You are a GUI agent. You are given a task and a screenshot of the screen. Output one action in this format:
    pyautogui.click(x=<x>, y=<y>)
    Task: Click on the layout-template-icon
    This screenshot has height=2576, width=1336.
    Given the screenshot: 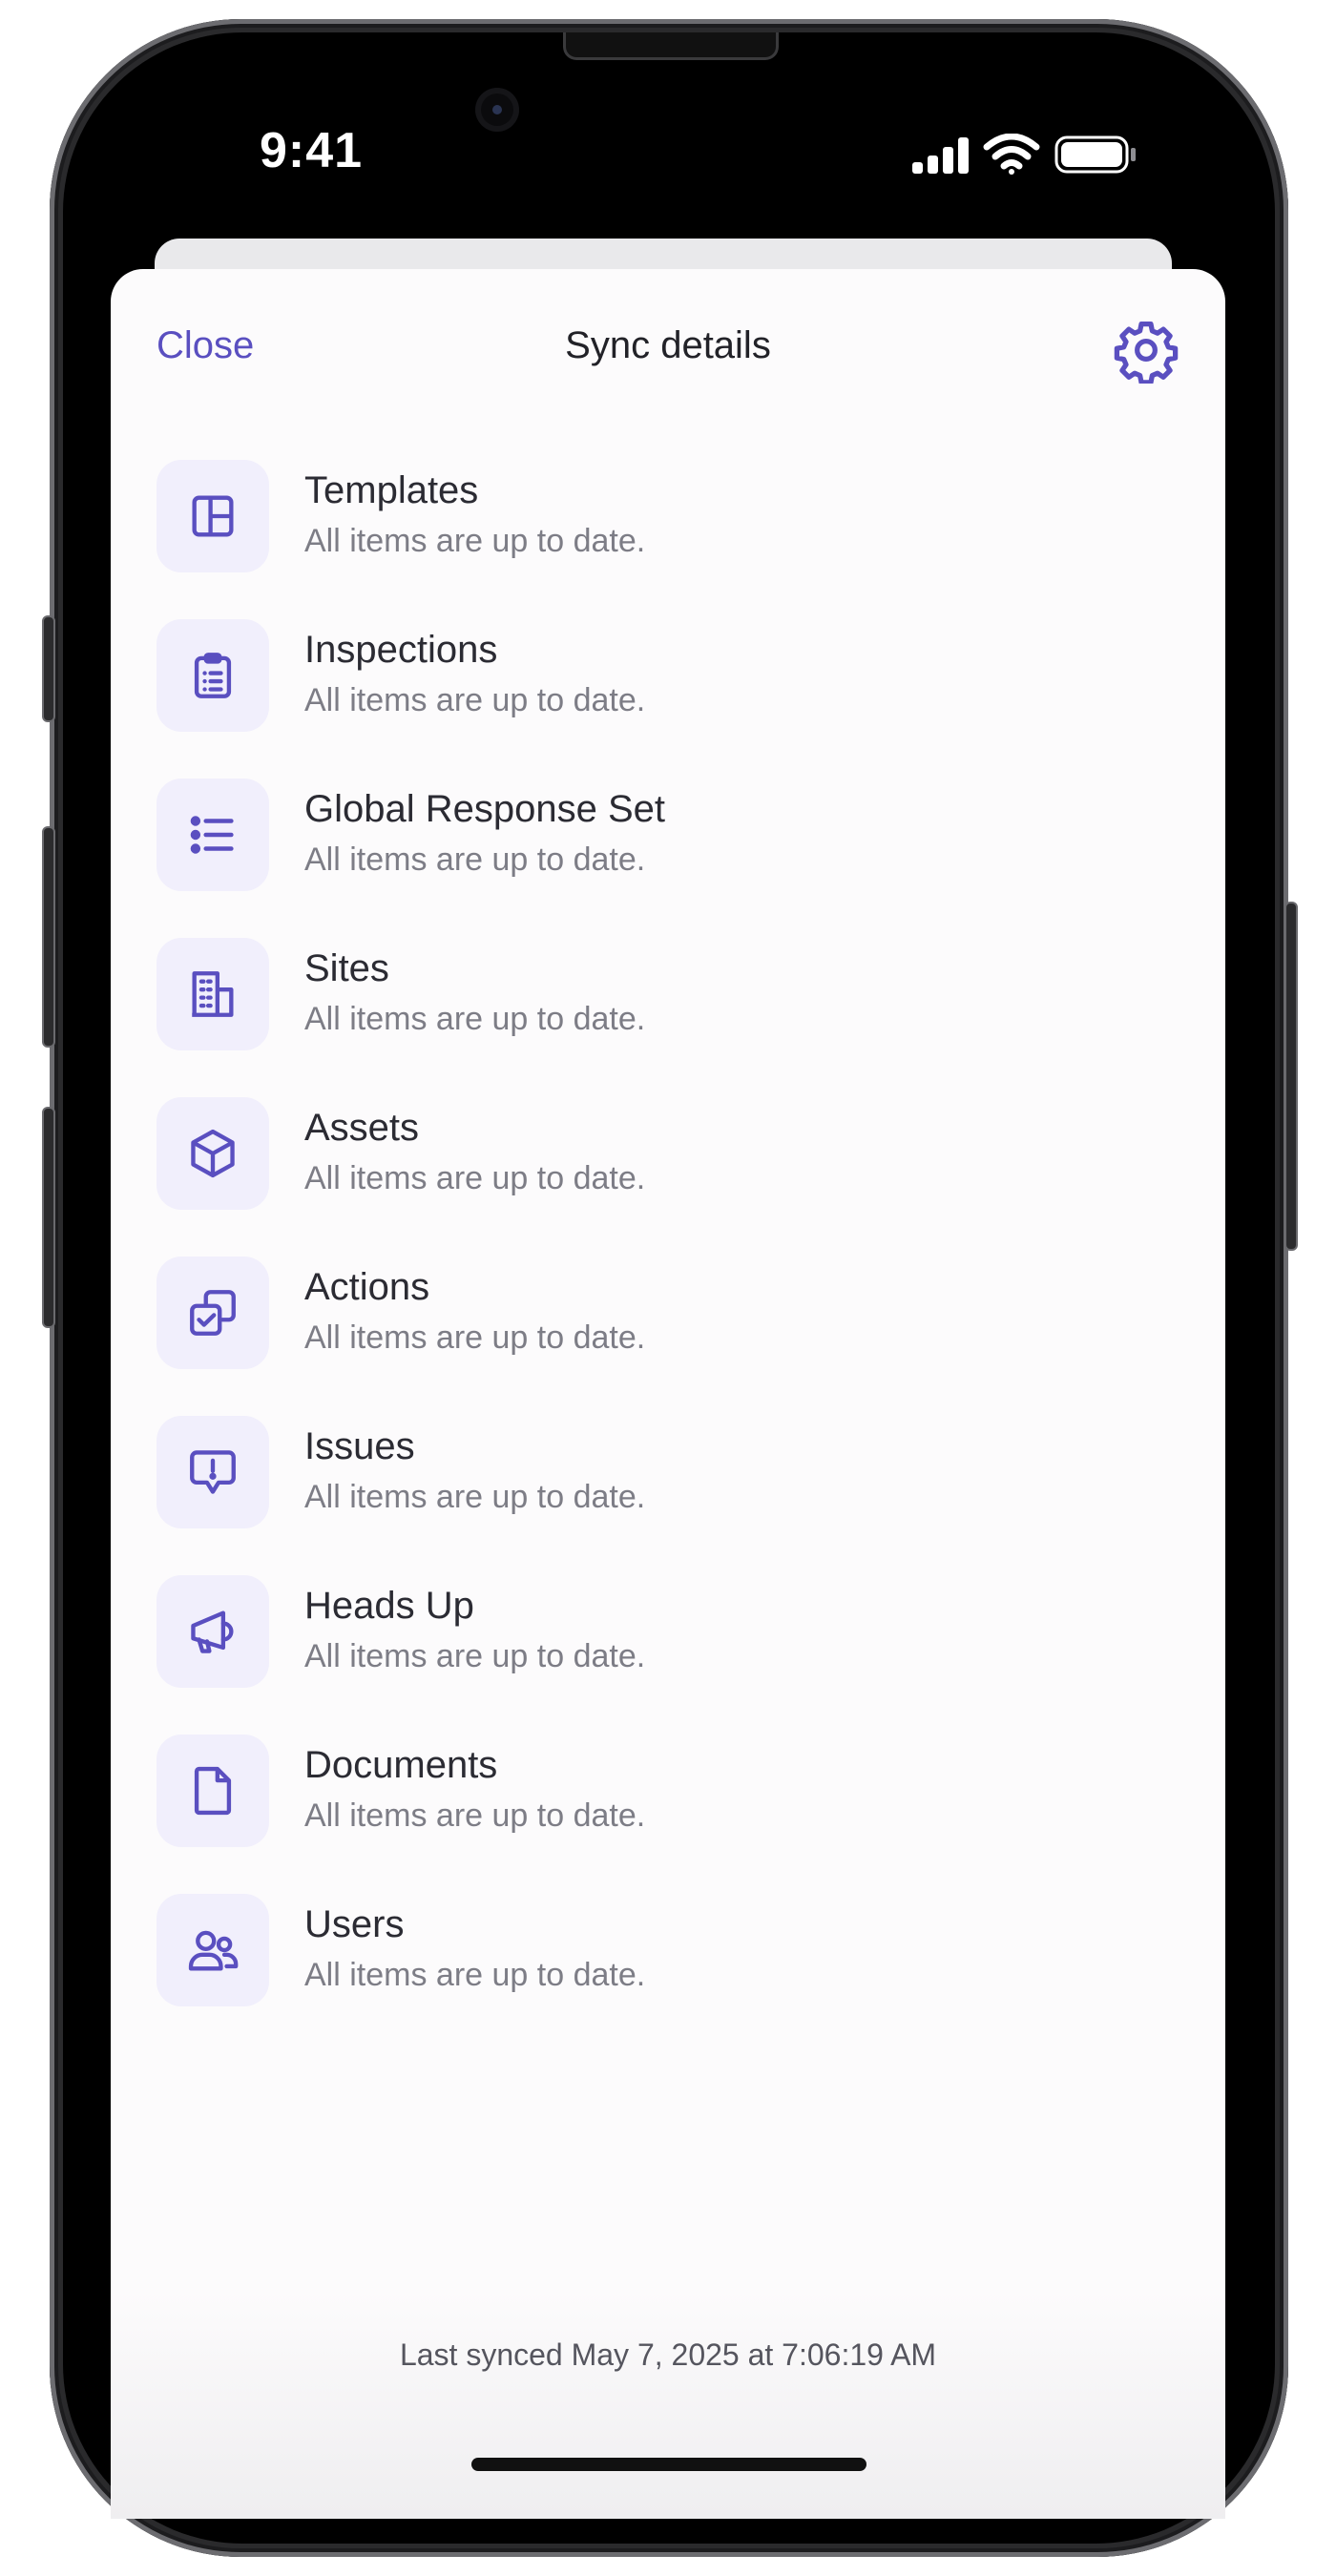 What is the action you would take?
    pyautogui.click(x=213, y=516)
    